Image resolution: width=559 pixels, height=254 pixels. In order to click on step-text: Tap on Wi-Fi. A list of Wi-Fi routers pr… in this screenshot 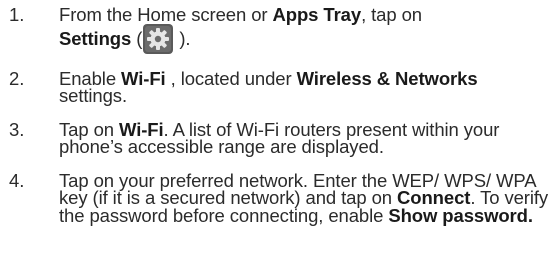, I will do `click(279, 137)`.